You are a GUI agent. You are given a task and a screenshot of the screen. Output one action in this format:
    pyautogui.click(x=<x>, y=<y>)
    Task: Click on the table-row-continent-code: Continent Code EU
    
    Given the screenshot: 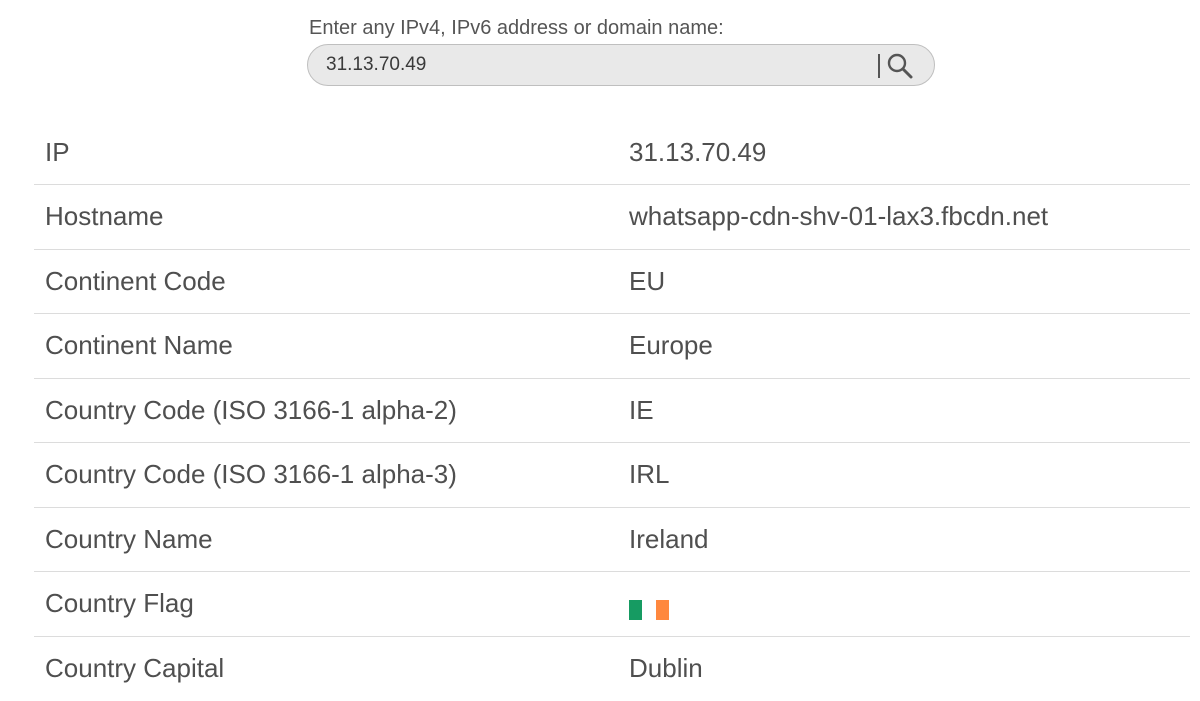 What is the action you would take?
    pyautogui.click(x=612, y=281)
    